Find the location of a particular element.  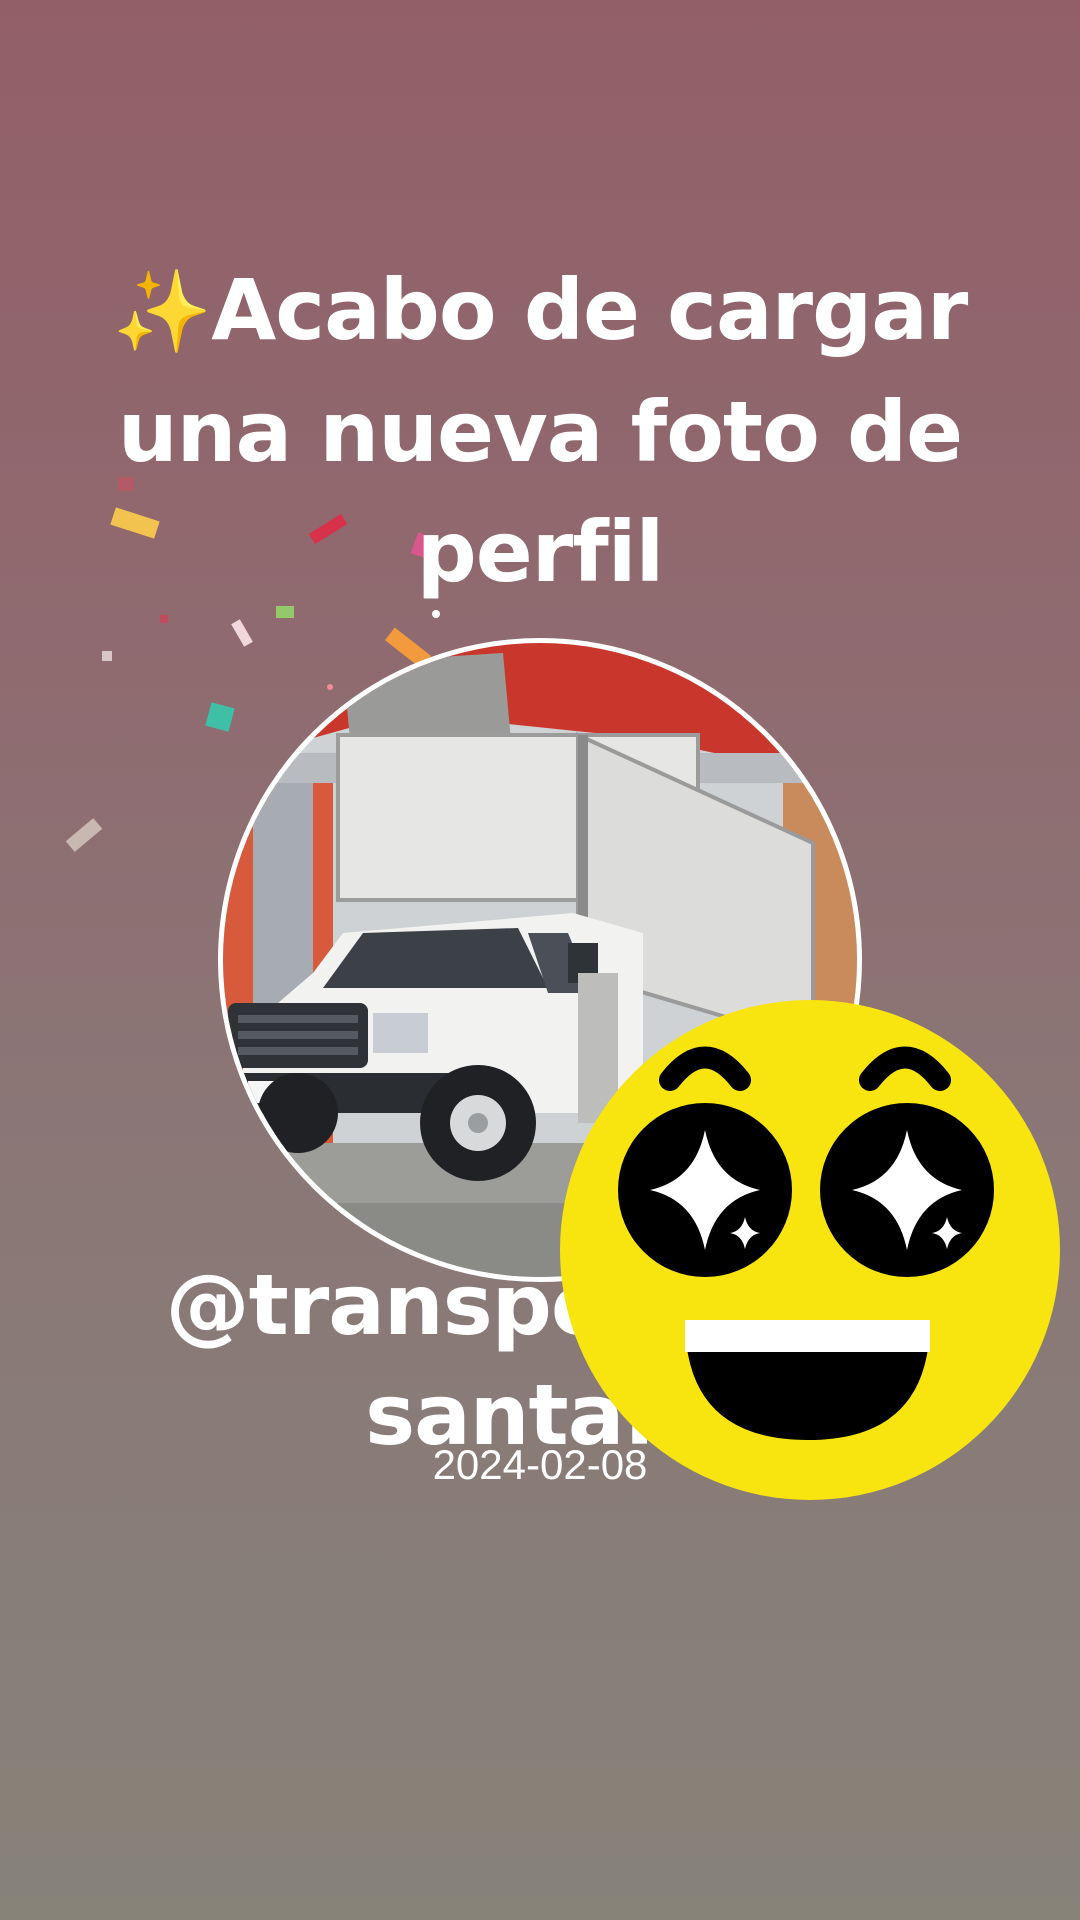

headline-text: Acabo de cargar una nueva foto de perfil is located at coordinates (542, 431).